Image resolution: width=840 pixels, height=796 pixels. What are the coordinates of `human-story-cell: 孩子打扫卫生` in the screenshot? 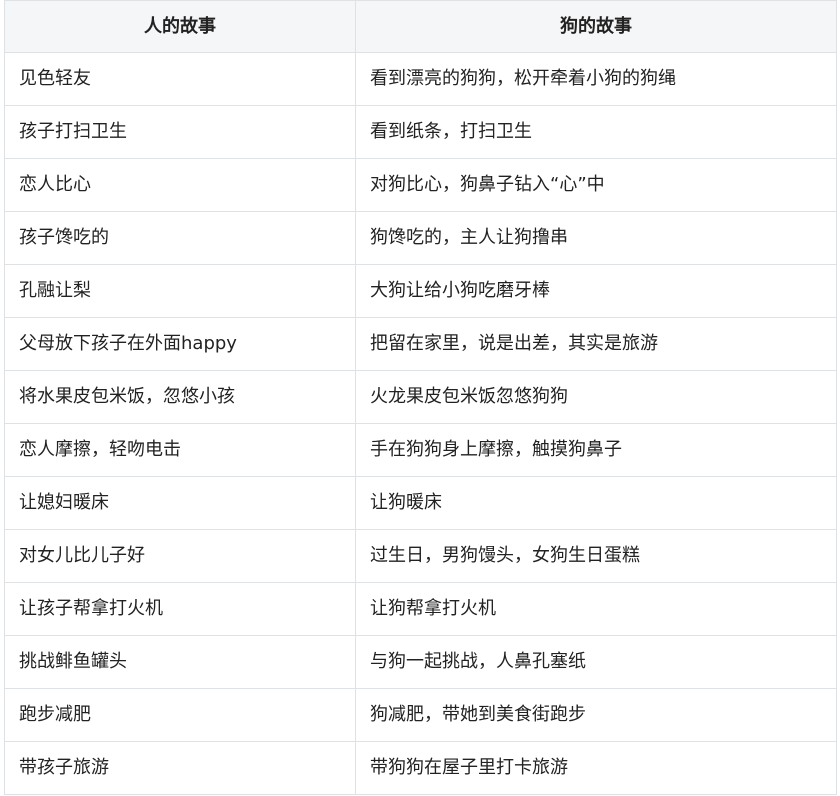 It's located at (180, 132).